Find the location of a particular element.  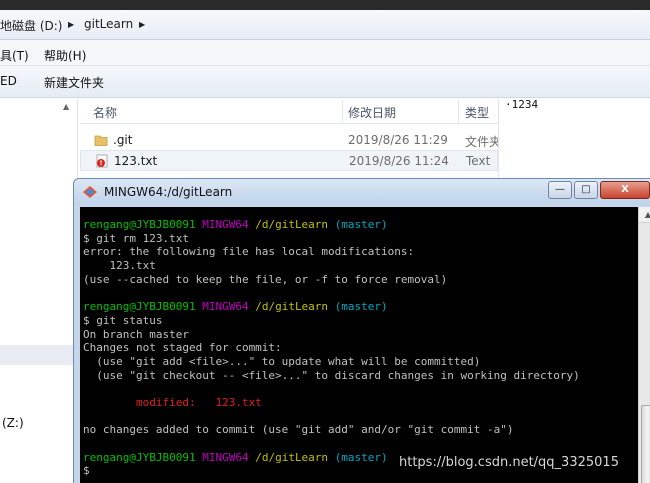

folder-icon is located at coordinates (101, 140).